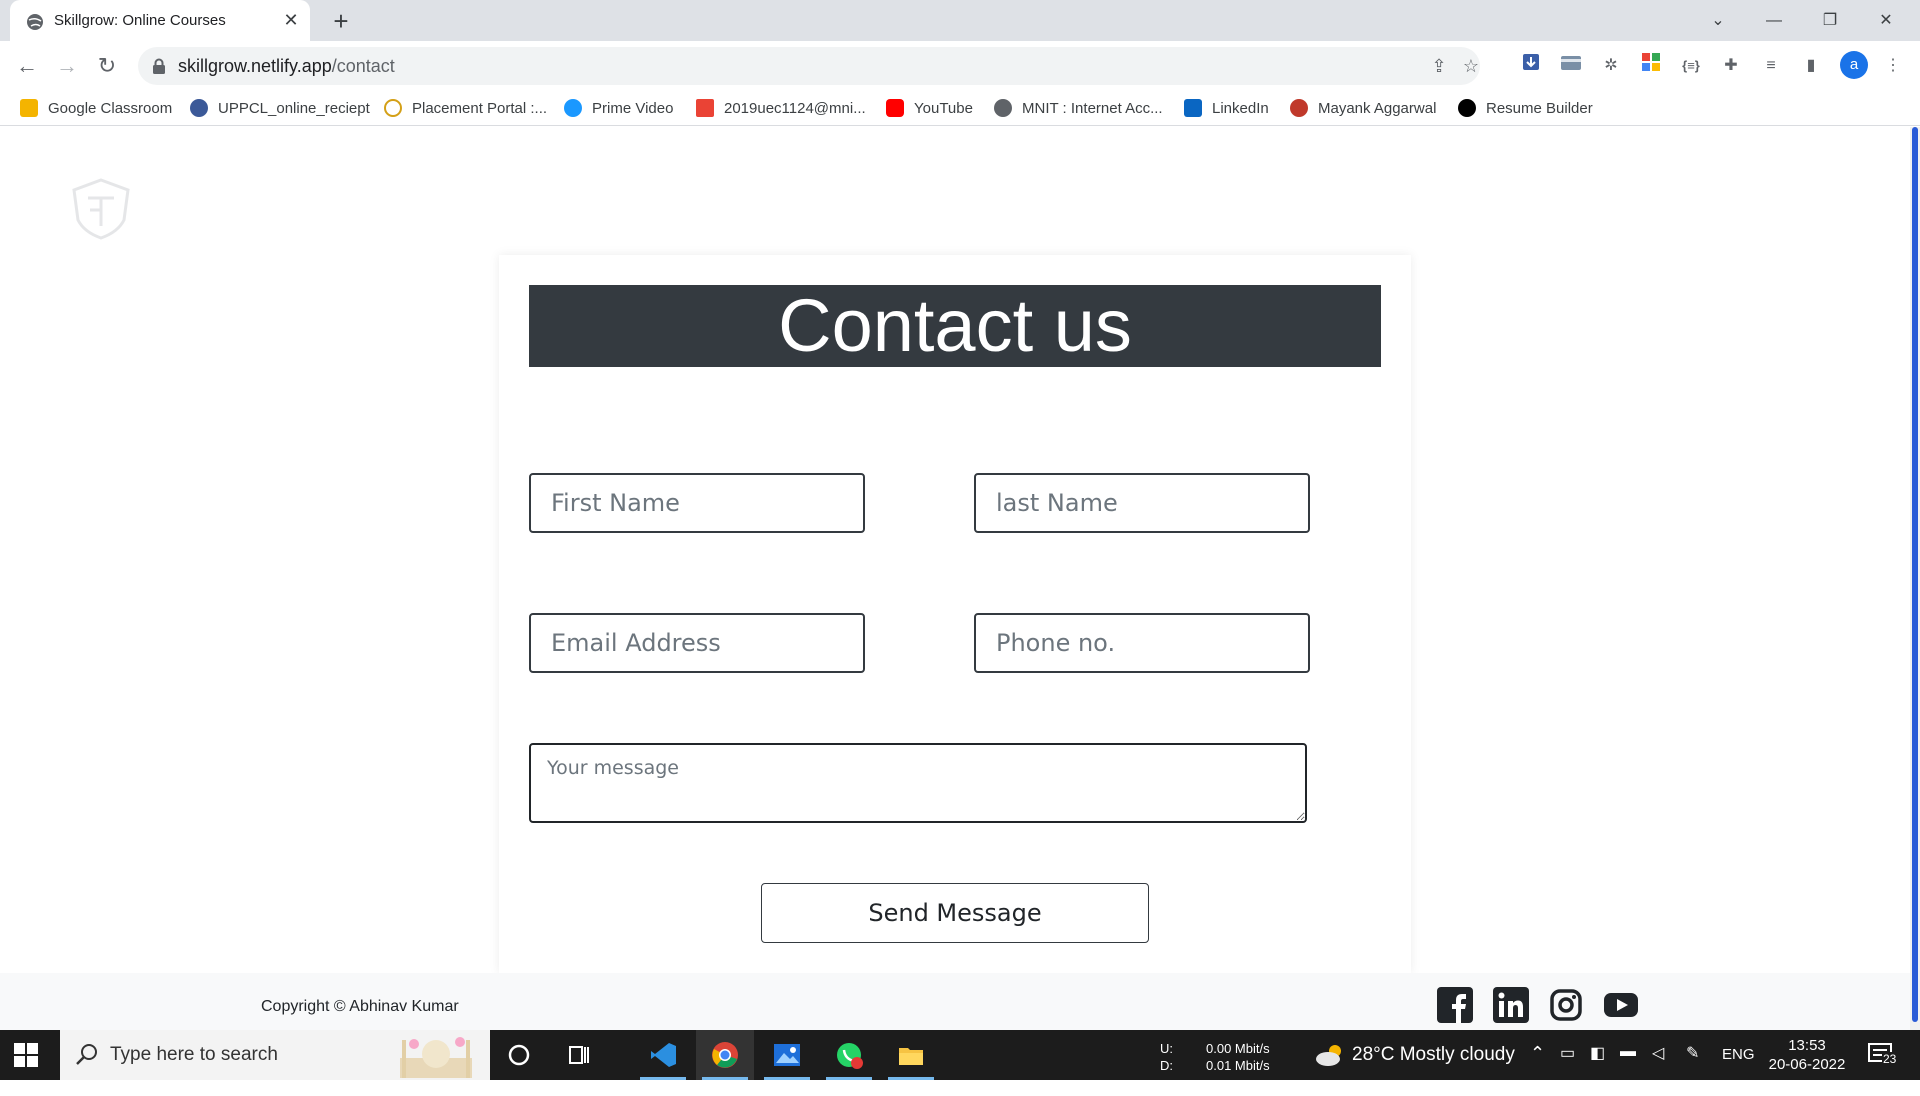 This screenshot has height=1096, width=1920. I want to click on taj-mahal-icon, so click(436, 1057).